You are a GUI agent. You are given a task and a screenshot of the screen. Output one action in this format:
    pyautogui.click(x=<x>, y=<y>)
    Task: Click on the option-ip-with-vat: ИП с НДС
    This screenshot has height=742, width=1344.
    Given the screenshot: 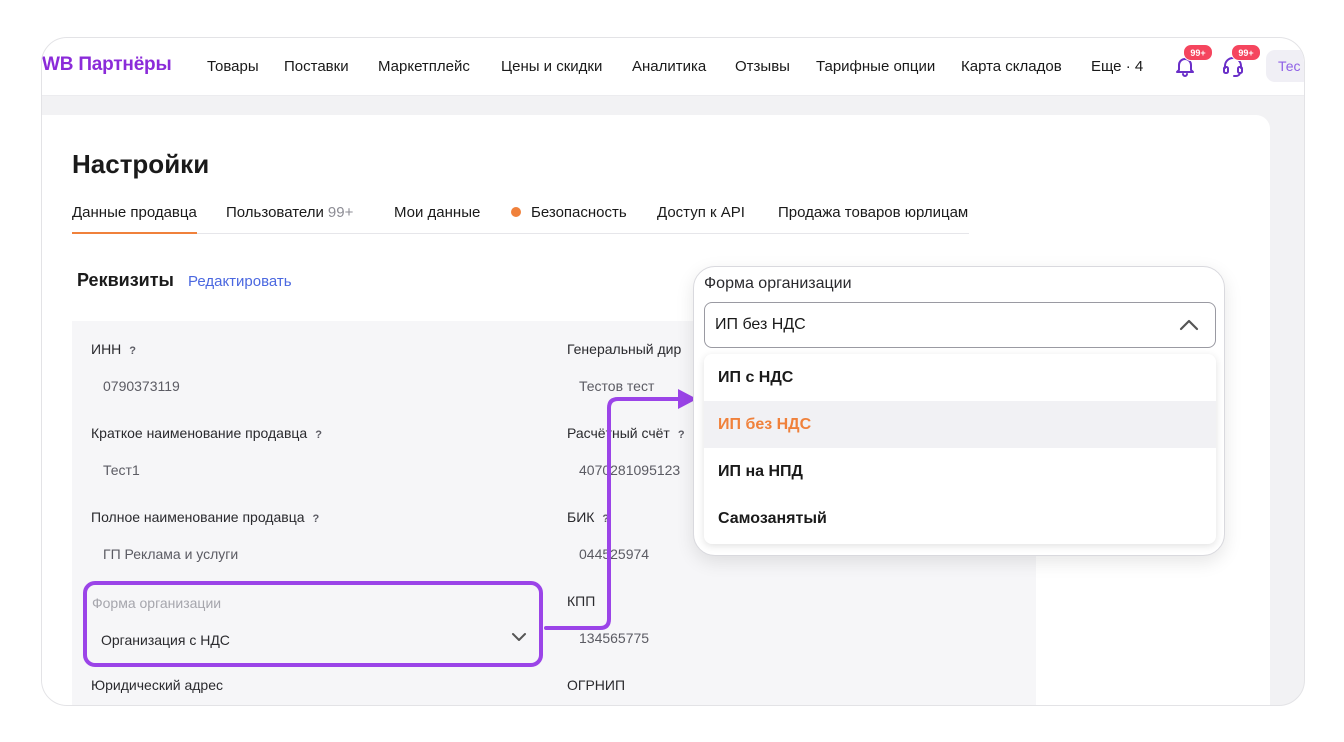 What is the action you would take?
    pyautogui.click(x=960, y=377)
    